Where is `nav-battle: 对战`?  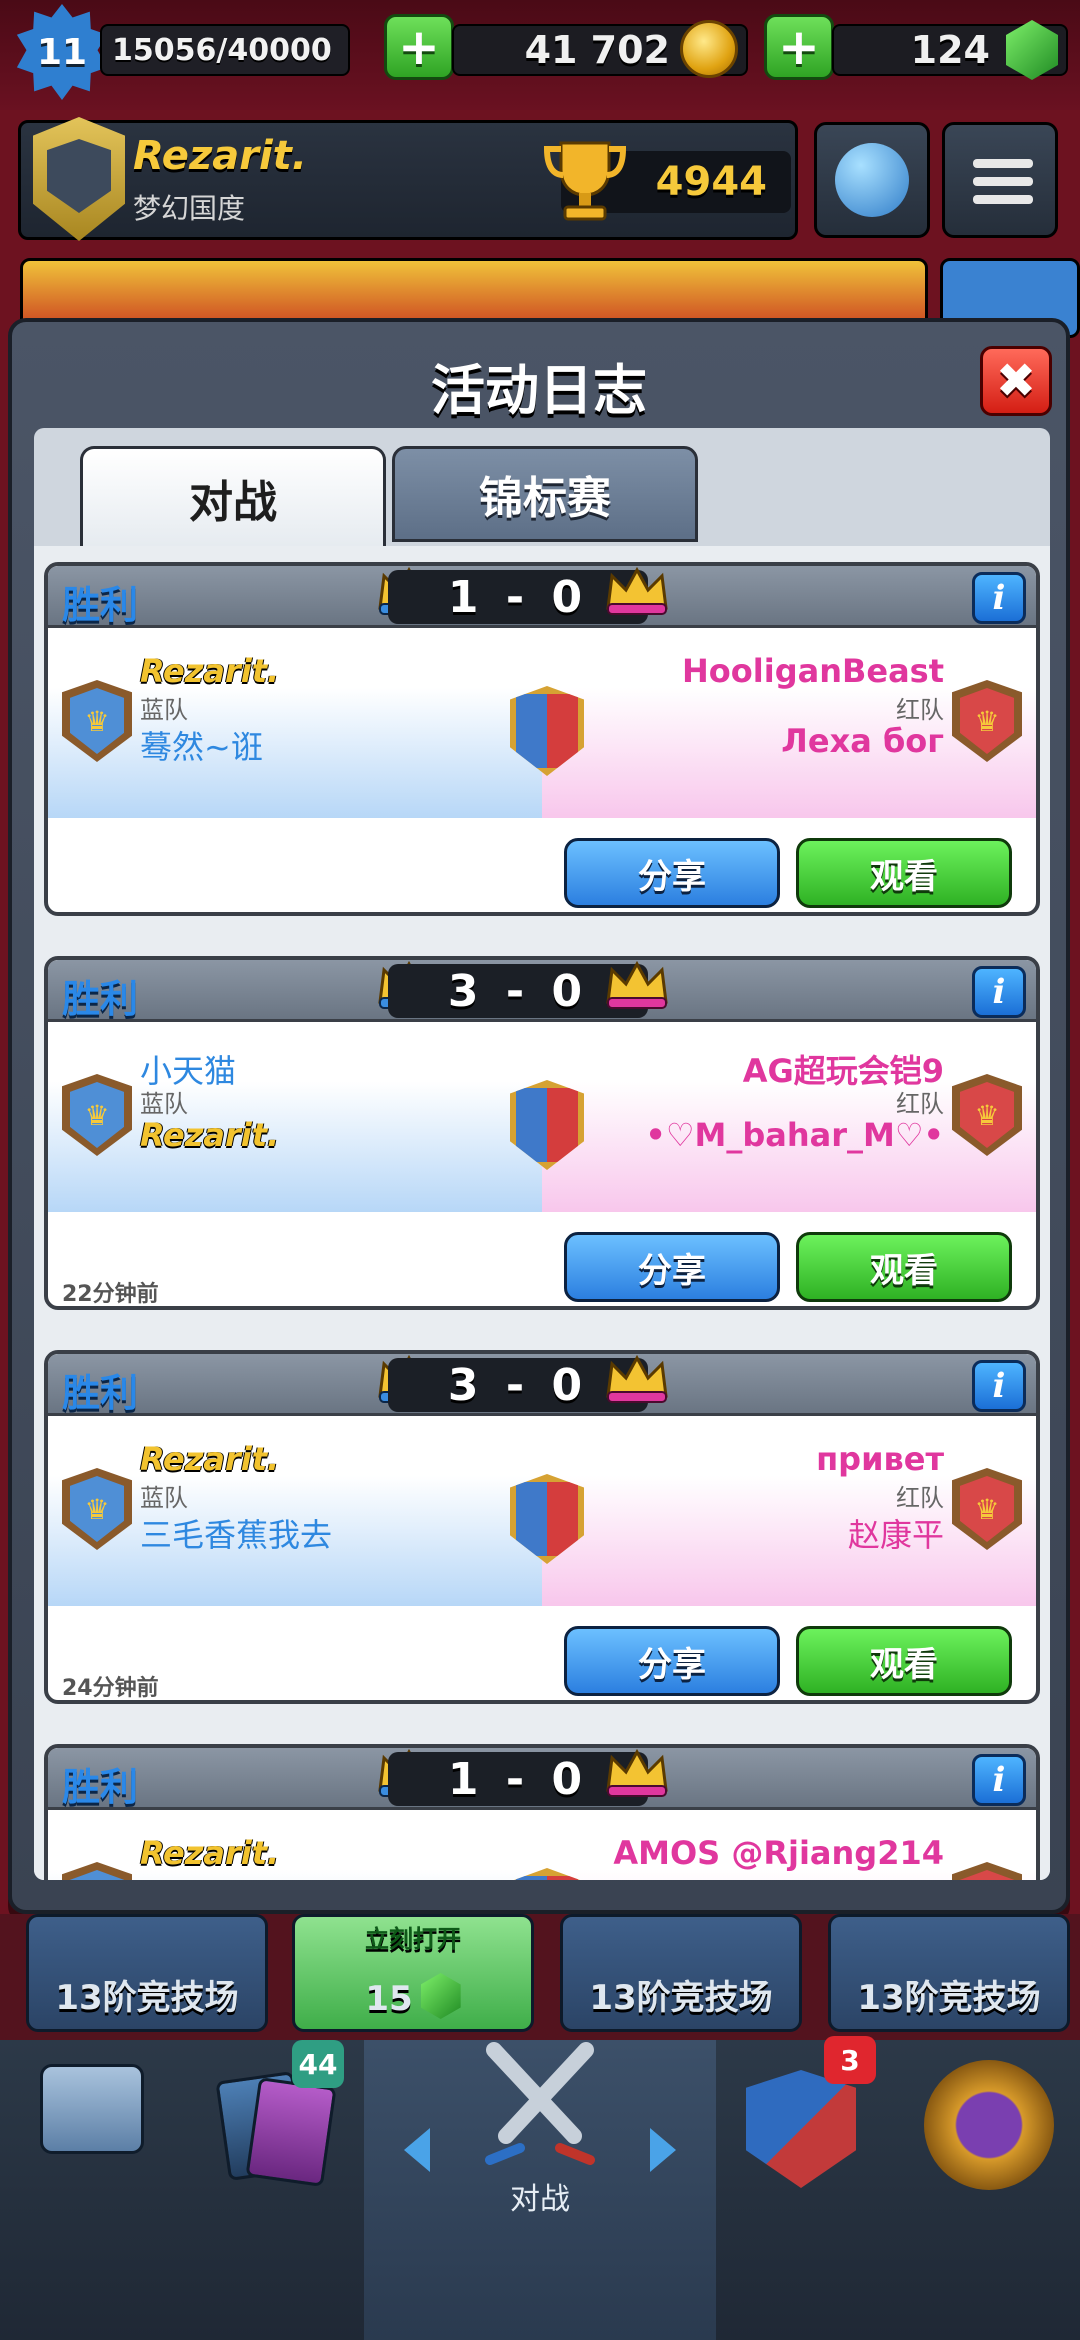
nav-battle: 对战 is located at coordinates (540, 2190).